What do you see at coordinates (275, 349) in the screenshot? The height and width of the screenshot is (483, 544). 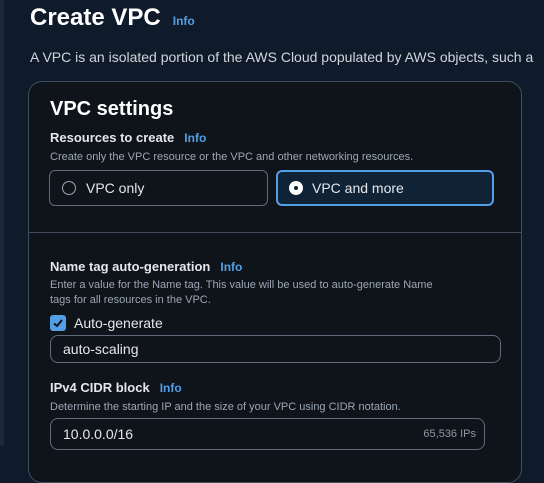 I see `name-tag-input: auto-scaling` at bounding box center [275, 349].